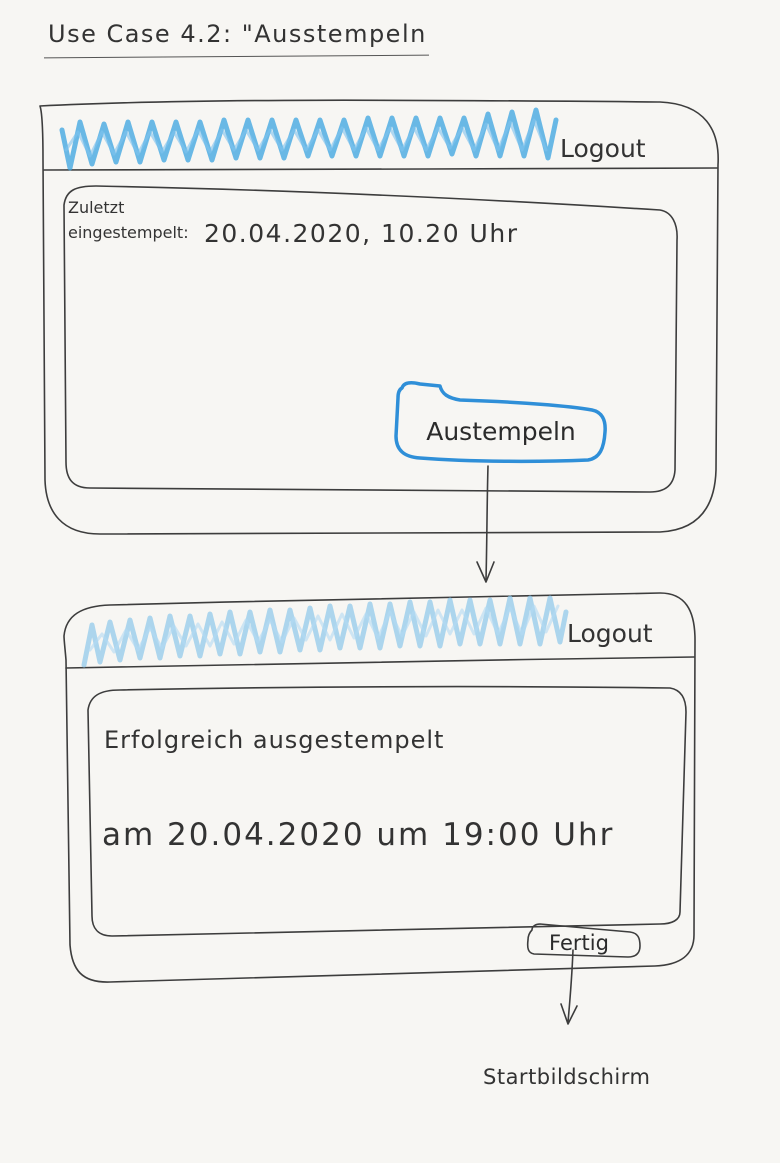 This screenshot has width=780, height=1163. What do you see at coordinates (358, 835) in the screenshot?
I see `success-timestamp: am 20.04.2020 um 19:00 Uhr` at bounding box center [358, 835].